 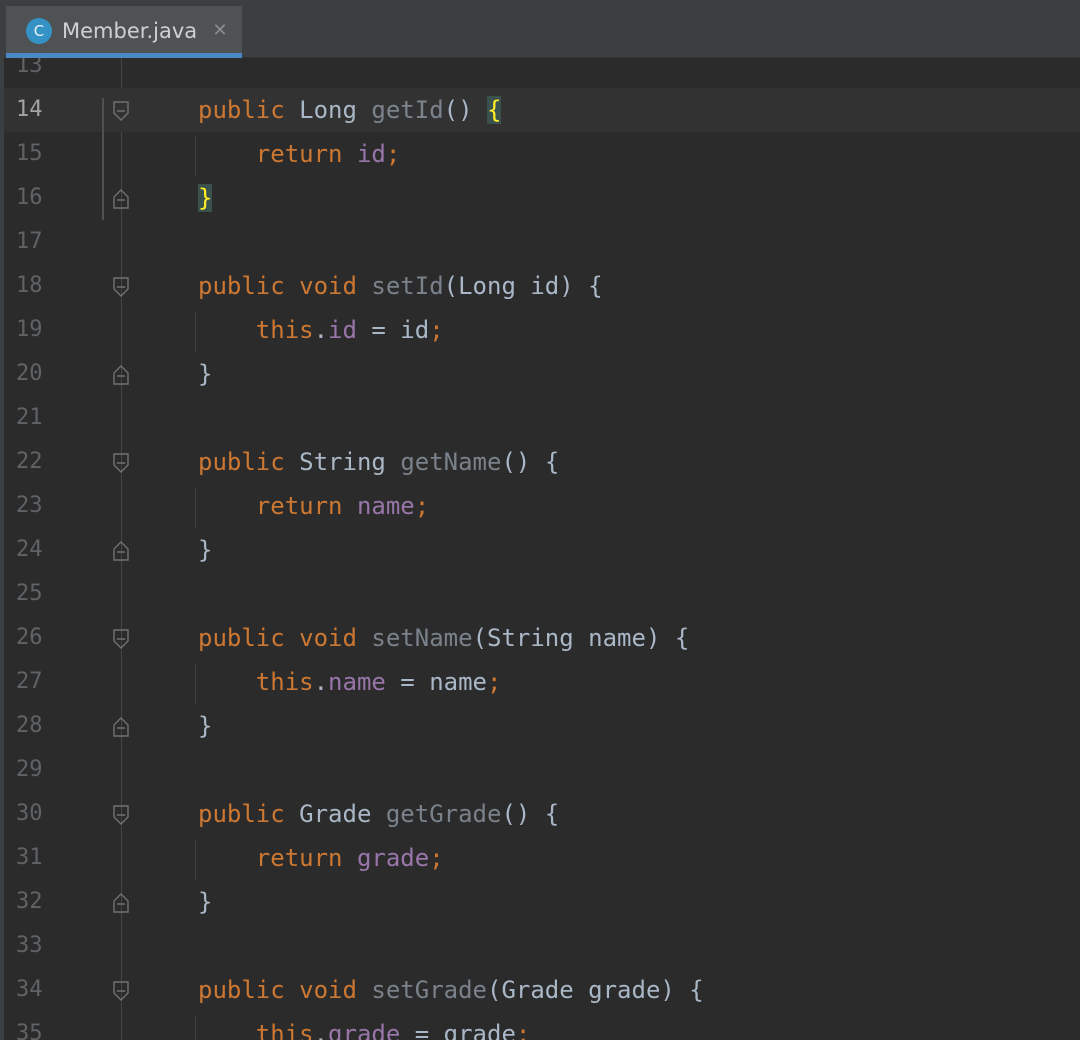 I want to click on code-line: 26 public void setName(String name) {, so click(x=542, y=638).